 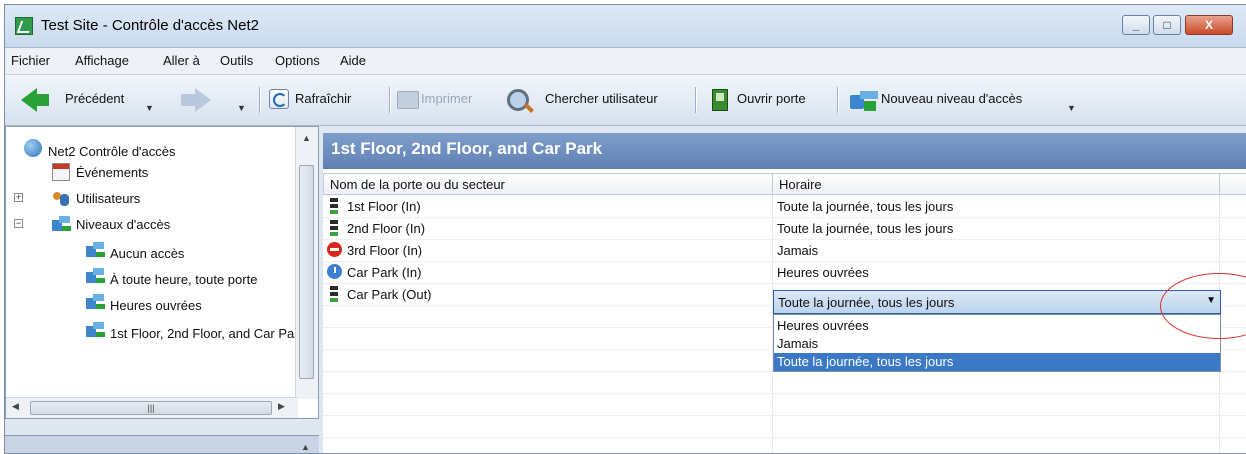 I want to click on door-name: Car Park (In), so click(x=384, y=272).